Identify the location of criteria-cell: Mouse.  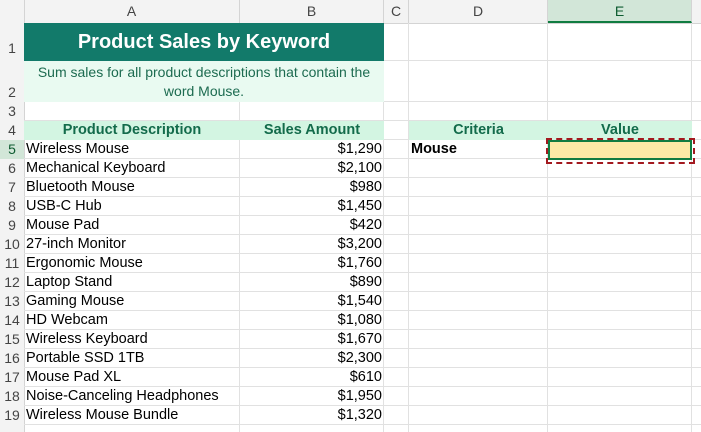
(478, 149).